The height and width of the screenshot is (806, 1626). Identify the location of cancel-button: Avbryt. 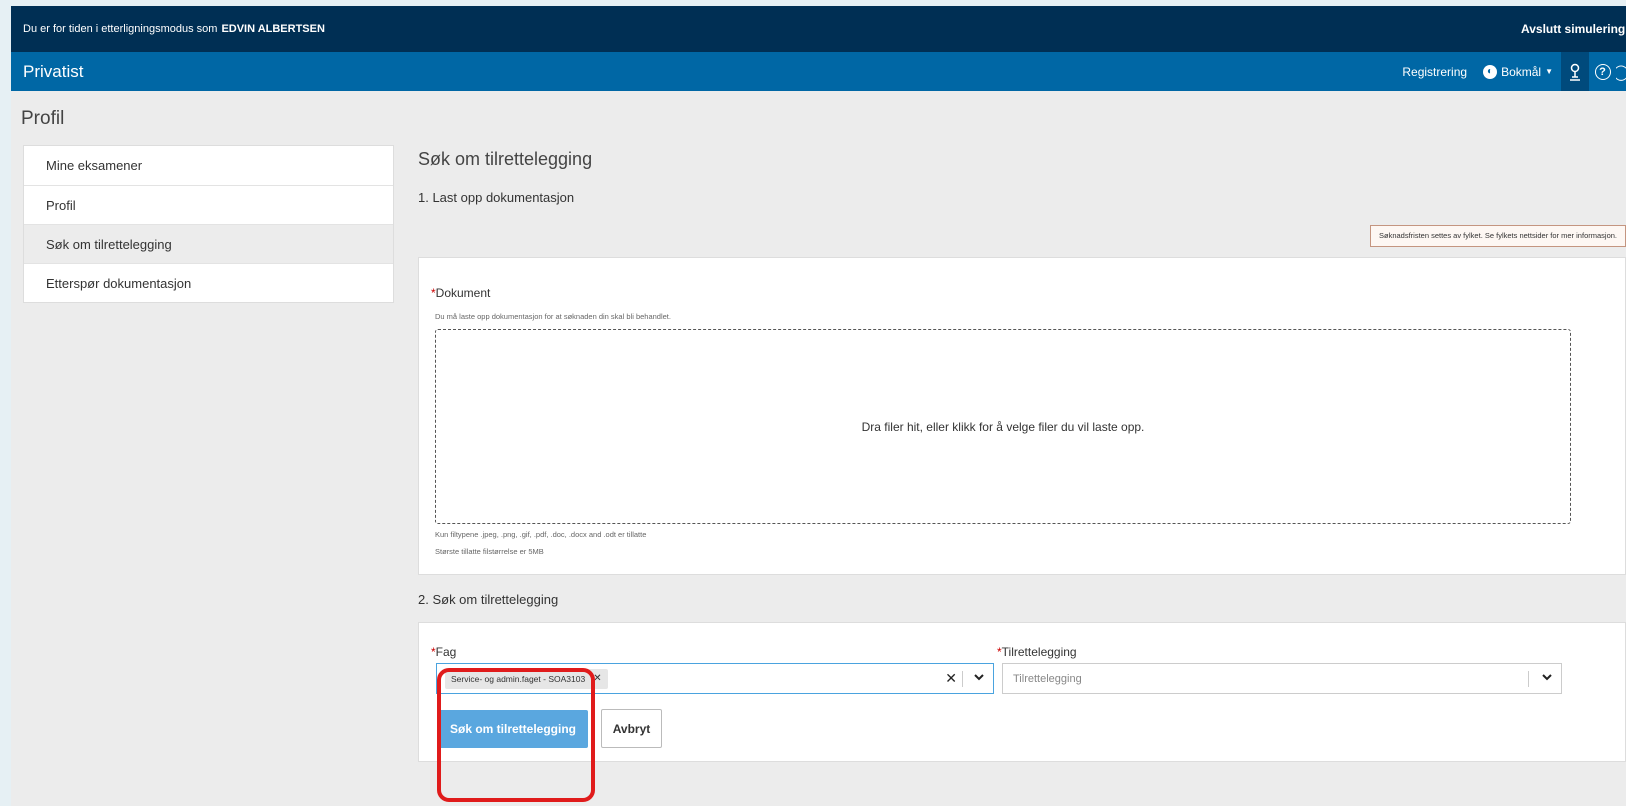
(631, 728).